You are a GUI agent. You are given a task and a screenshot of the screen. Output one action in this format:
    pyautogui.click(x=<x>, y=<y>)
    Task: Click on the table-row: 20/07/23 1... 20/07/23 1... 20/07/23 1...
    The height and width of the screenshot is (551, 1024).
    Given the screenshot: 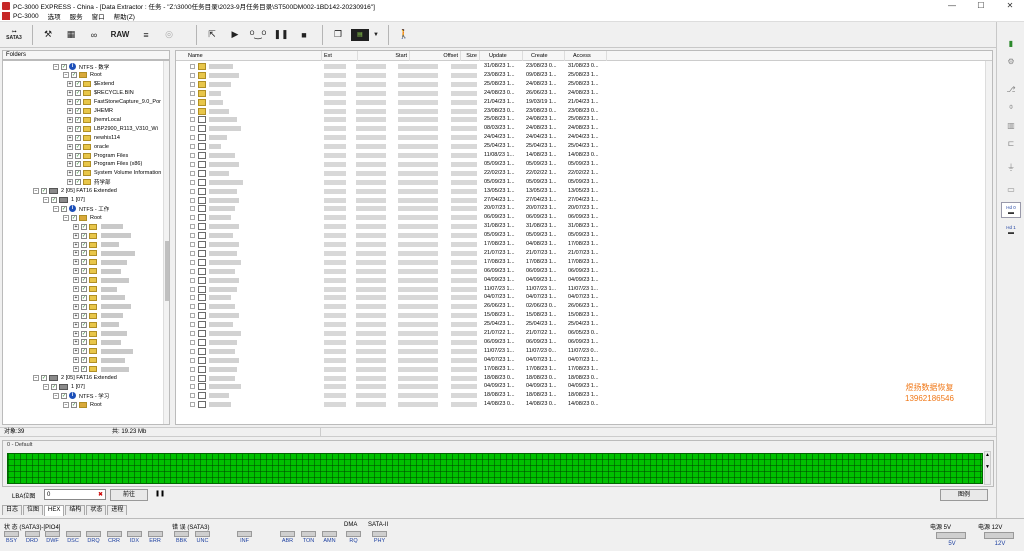 What is the action you would take?
    pyautogui.click(x=584, y=208)
    